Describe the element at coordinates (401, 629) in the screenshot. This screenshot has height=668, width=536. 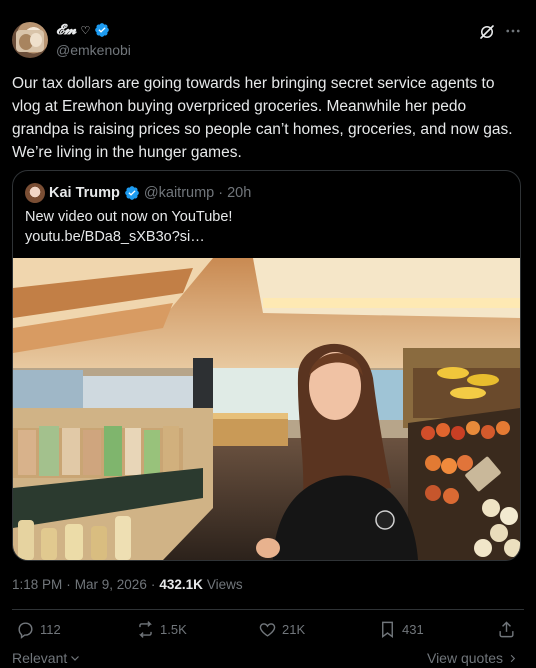
I see `bookmark-button: 431` at that location.